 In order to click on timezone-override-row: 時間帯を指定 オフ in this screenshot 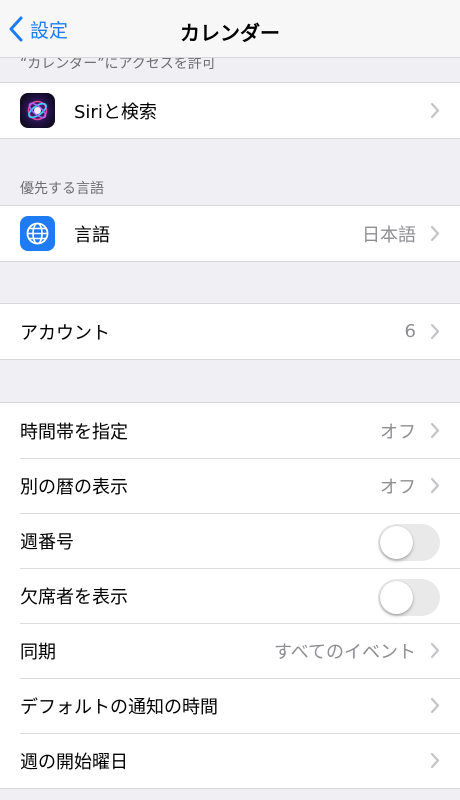, I will do `click(230, 430)`.